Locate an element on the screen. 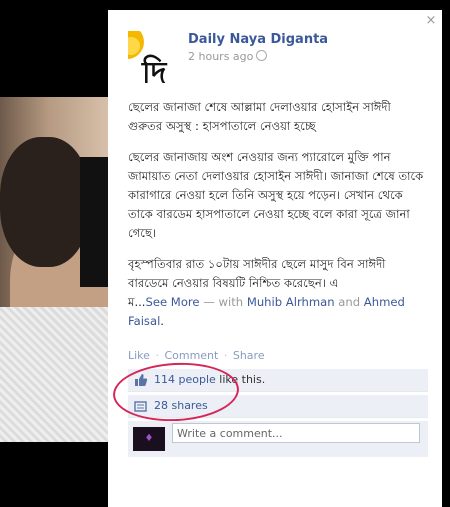  shares-row: 28 shares is located at coordinates (278, 406).